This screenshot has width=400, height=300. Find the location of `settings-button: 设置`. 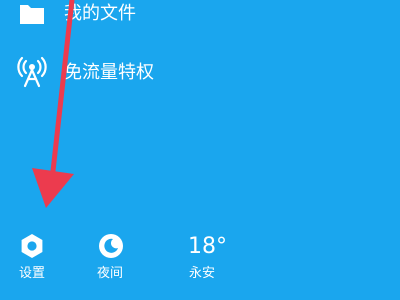

settings-button: 设置 is located at coordinates (48, 262).